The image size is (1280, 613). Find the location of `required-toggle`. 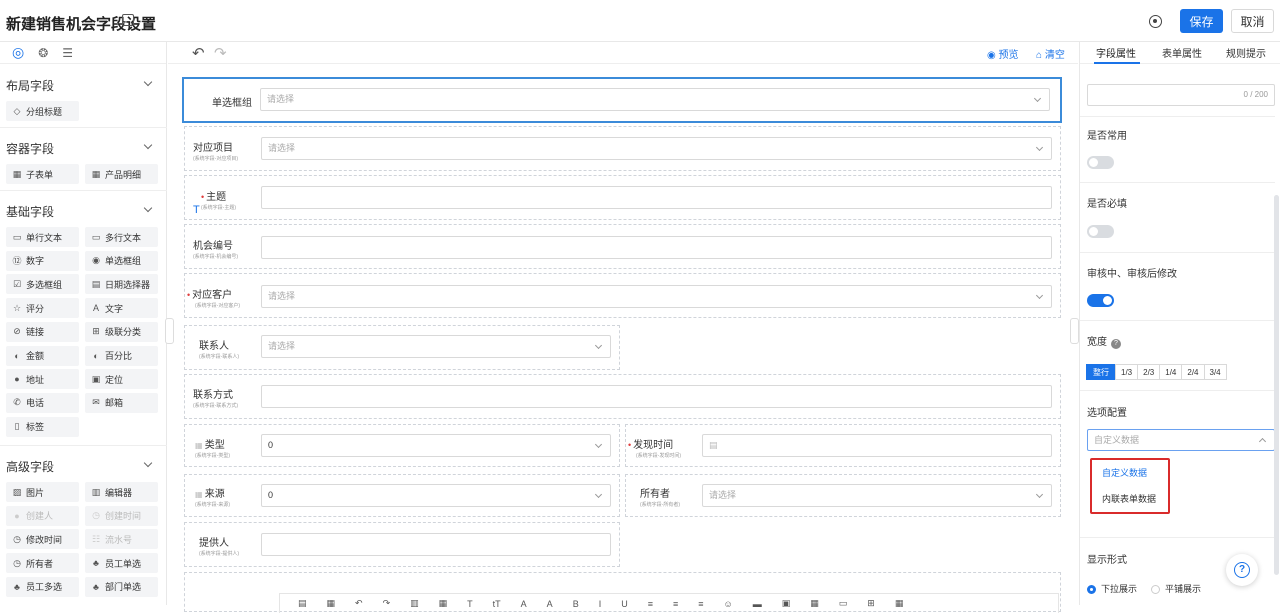

required-toggle is located at coordinates (1100, 231).